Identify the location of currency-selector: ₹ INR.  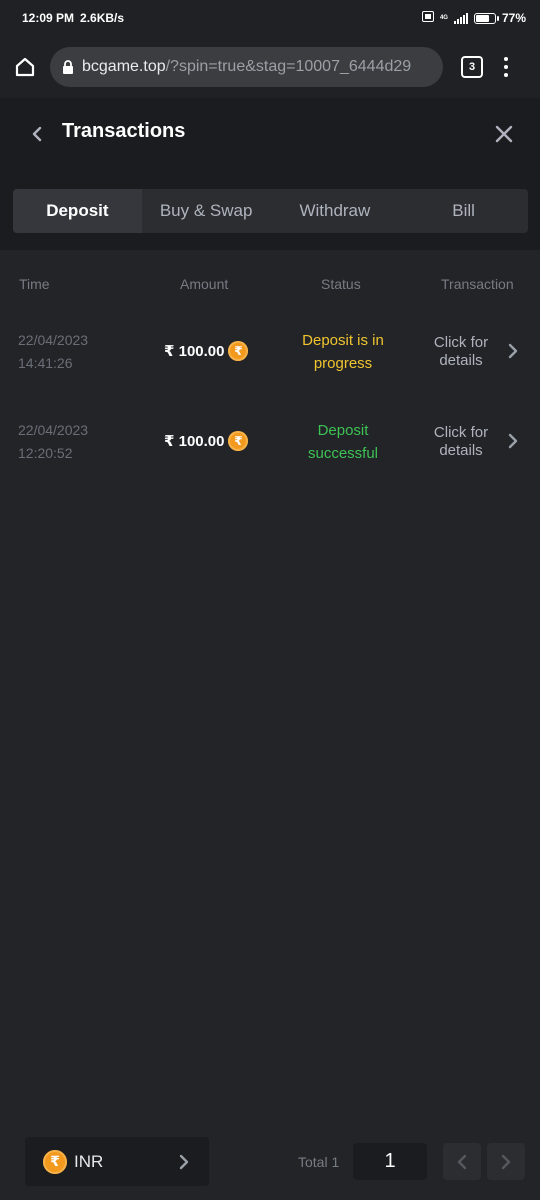
(117, 1161).